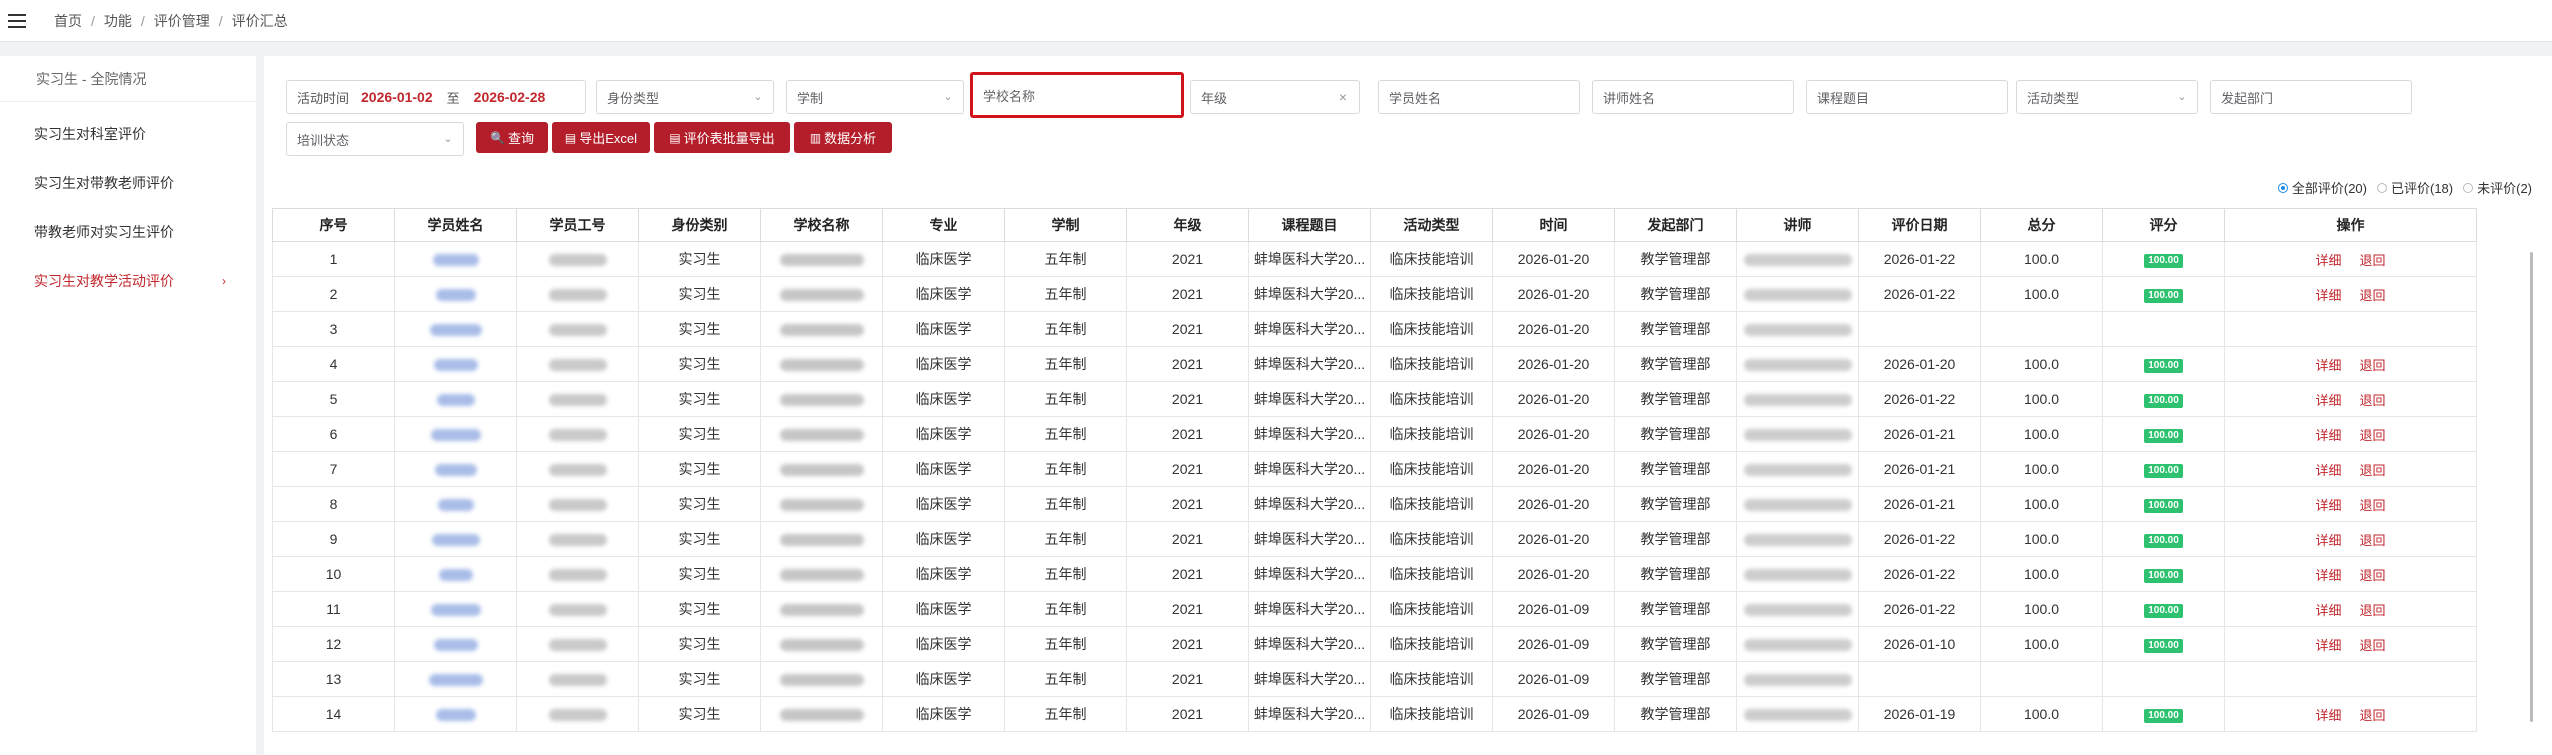 This screenshot has height=755, width=2552. What do you see at coordinates (1907, 97) in the screenshot?
I see `course-title-input: 课程题目` at bounding box center [1907, 97].